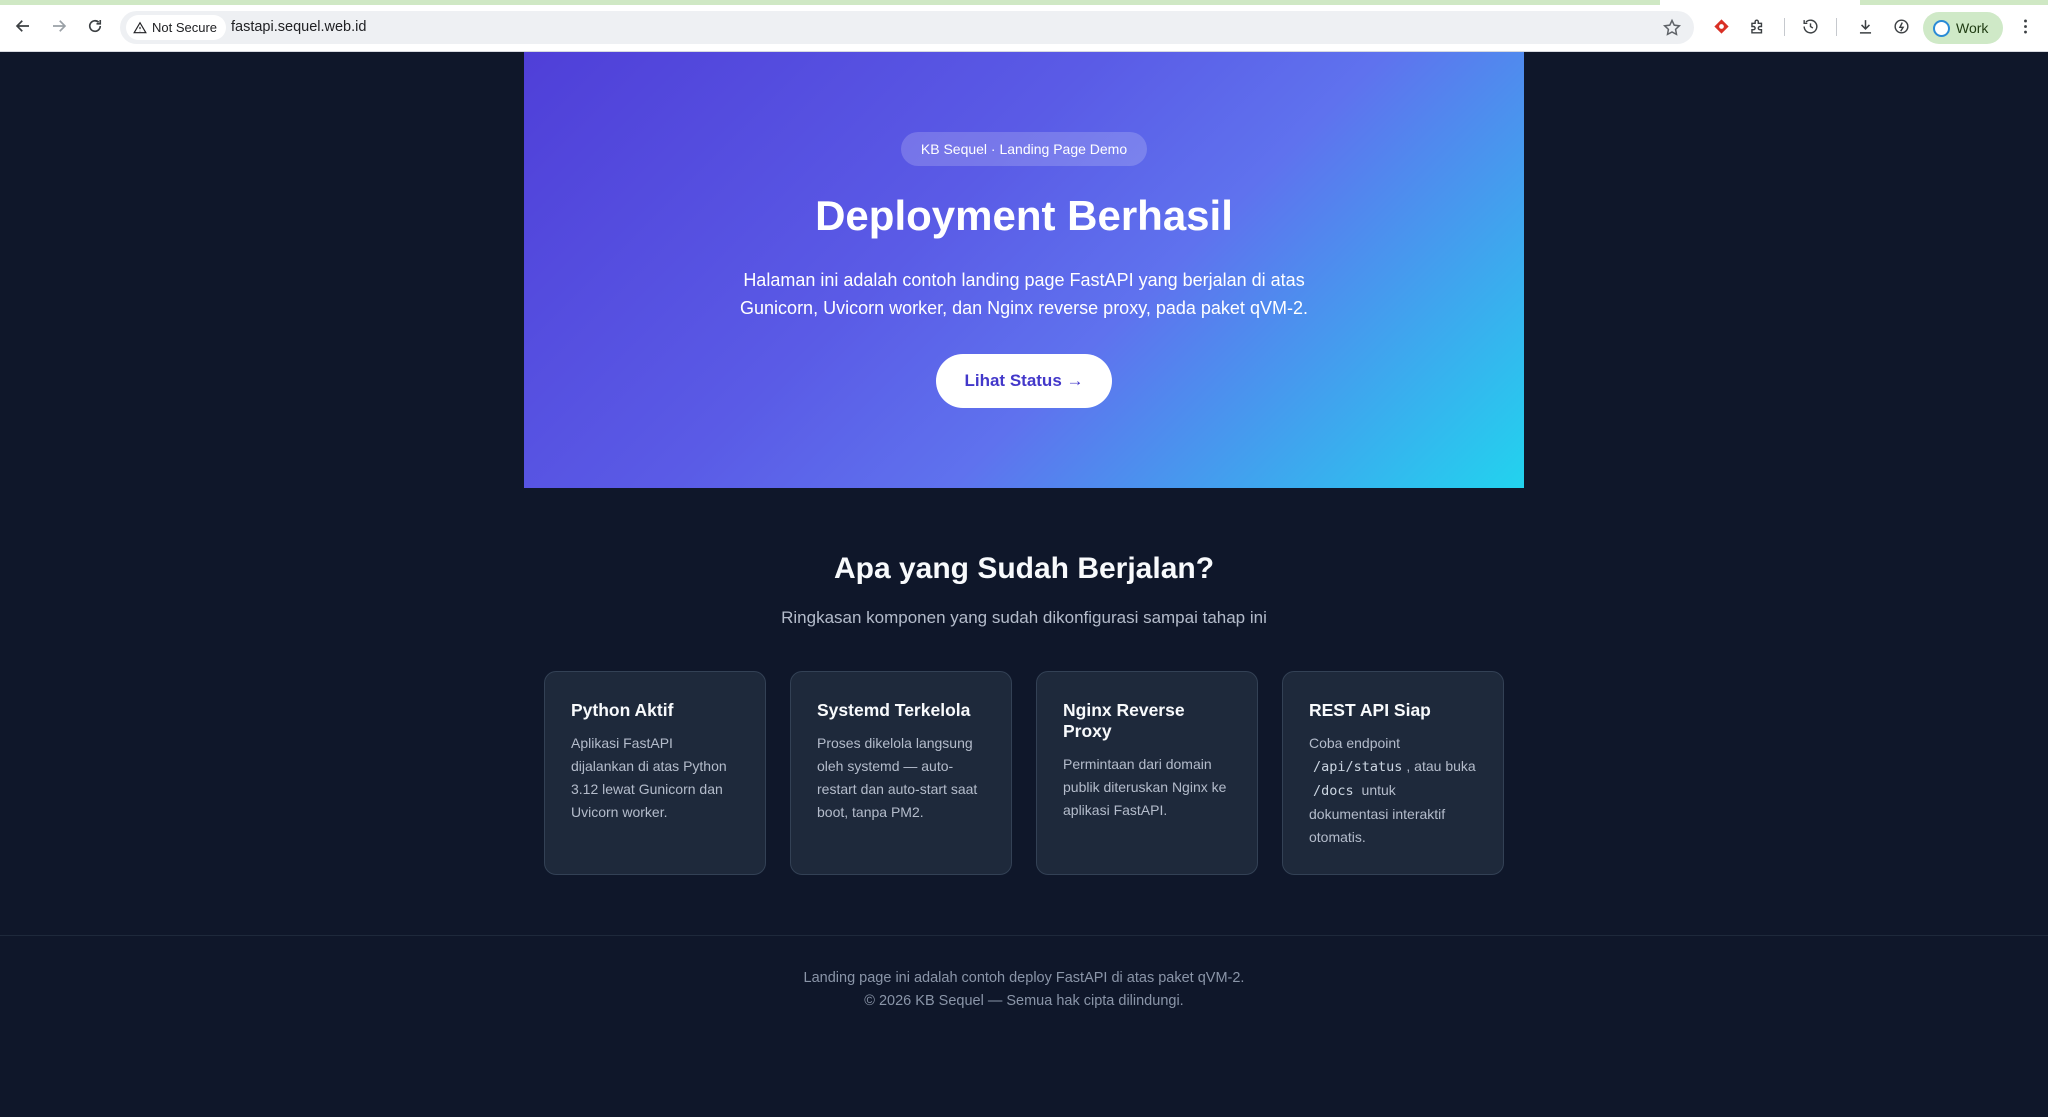 The width and height of the screenshot is (2048, 1117). I want to click on card-title: Python Aktif, so click(622, 710).